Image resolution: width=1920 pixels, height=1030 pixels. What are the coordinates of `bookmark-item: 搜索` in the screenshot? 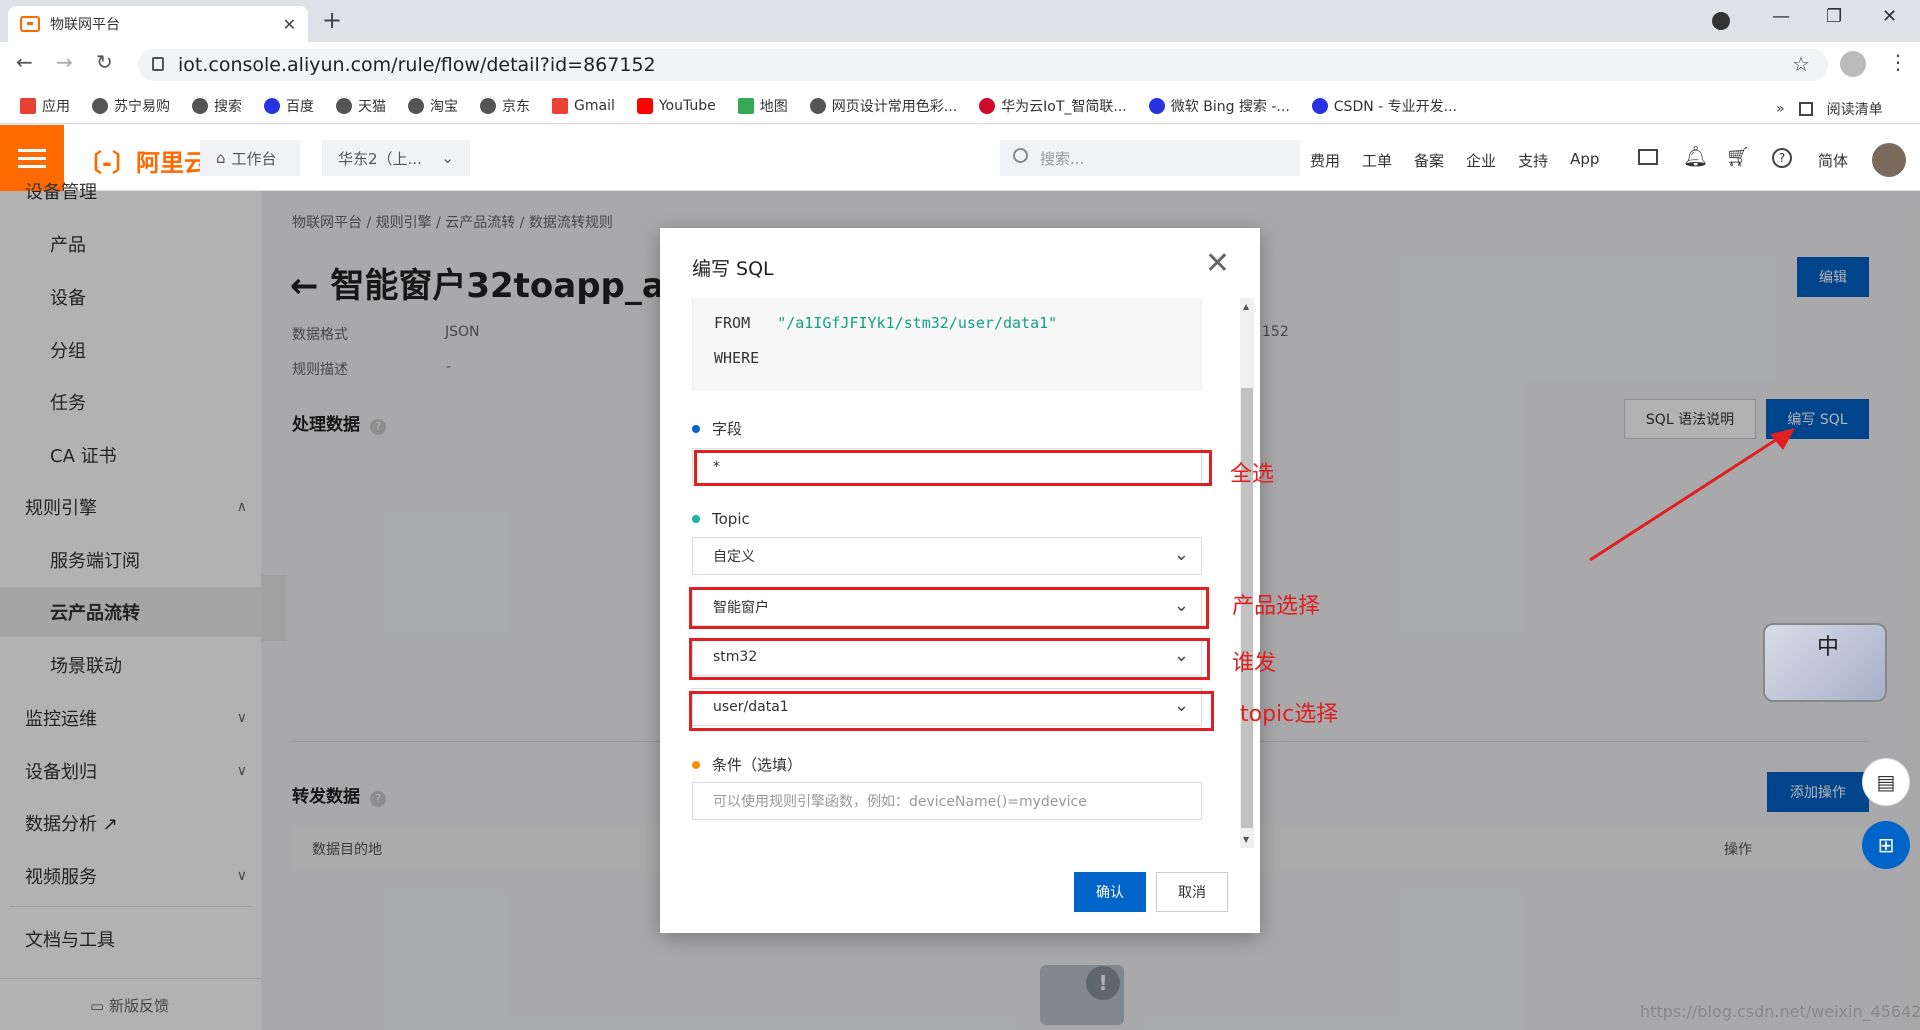 It's located at (217, 106).